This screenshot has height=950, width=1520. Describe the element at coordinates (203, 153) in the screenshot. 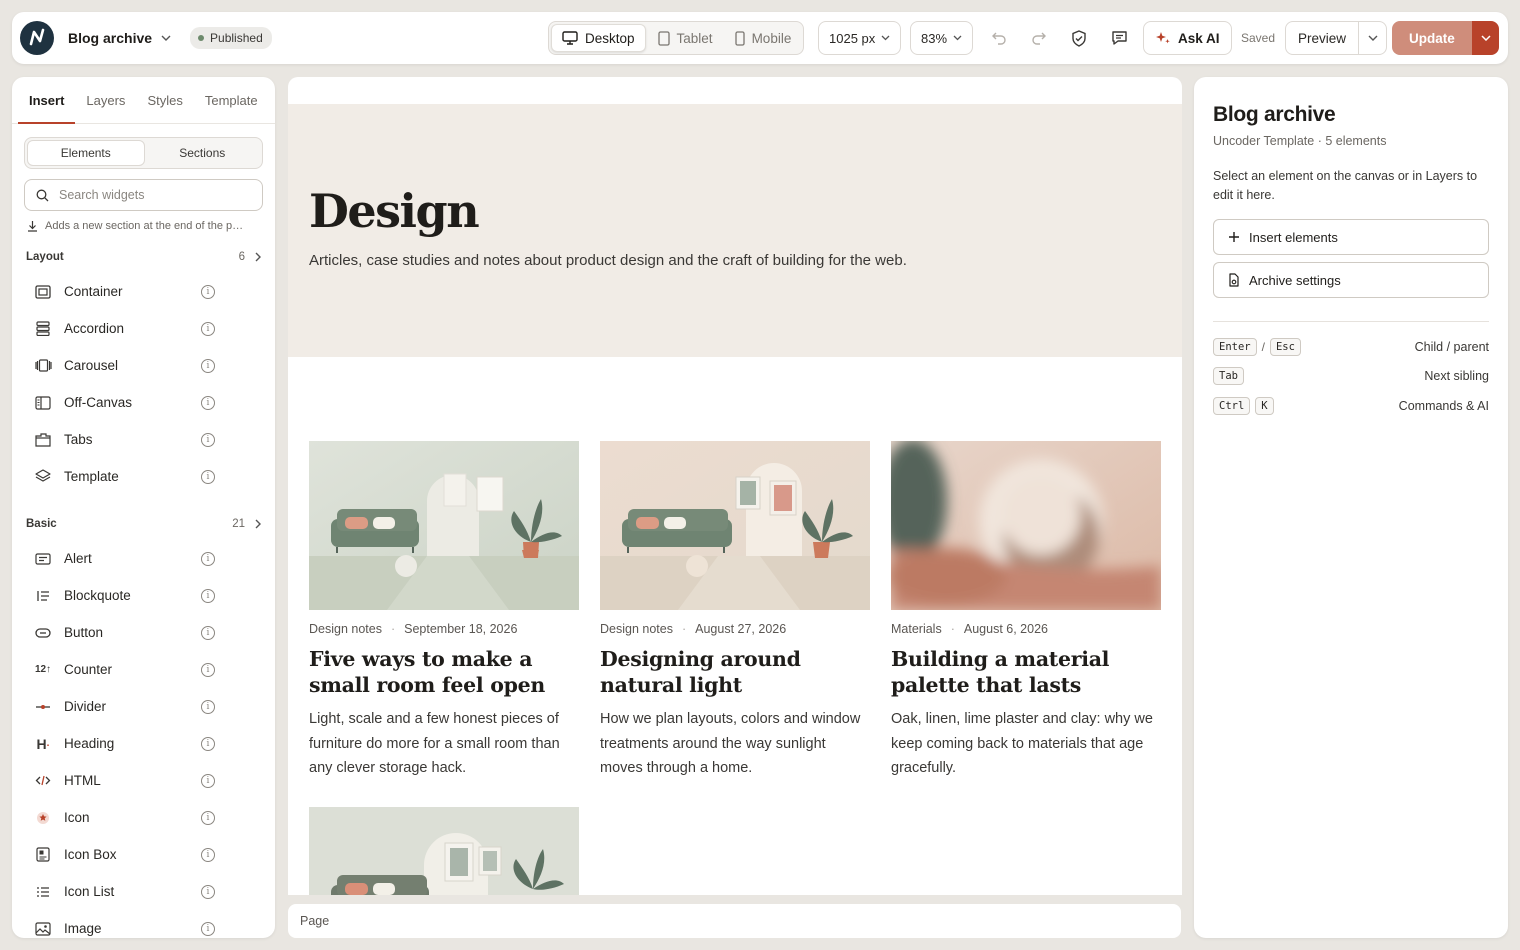

I see `toggle-sections: Sections` at that location.